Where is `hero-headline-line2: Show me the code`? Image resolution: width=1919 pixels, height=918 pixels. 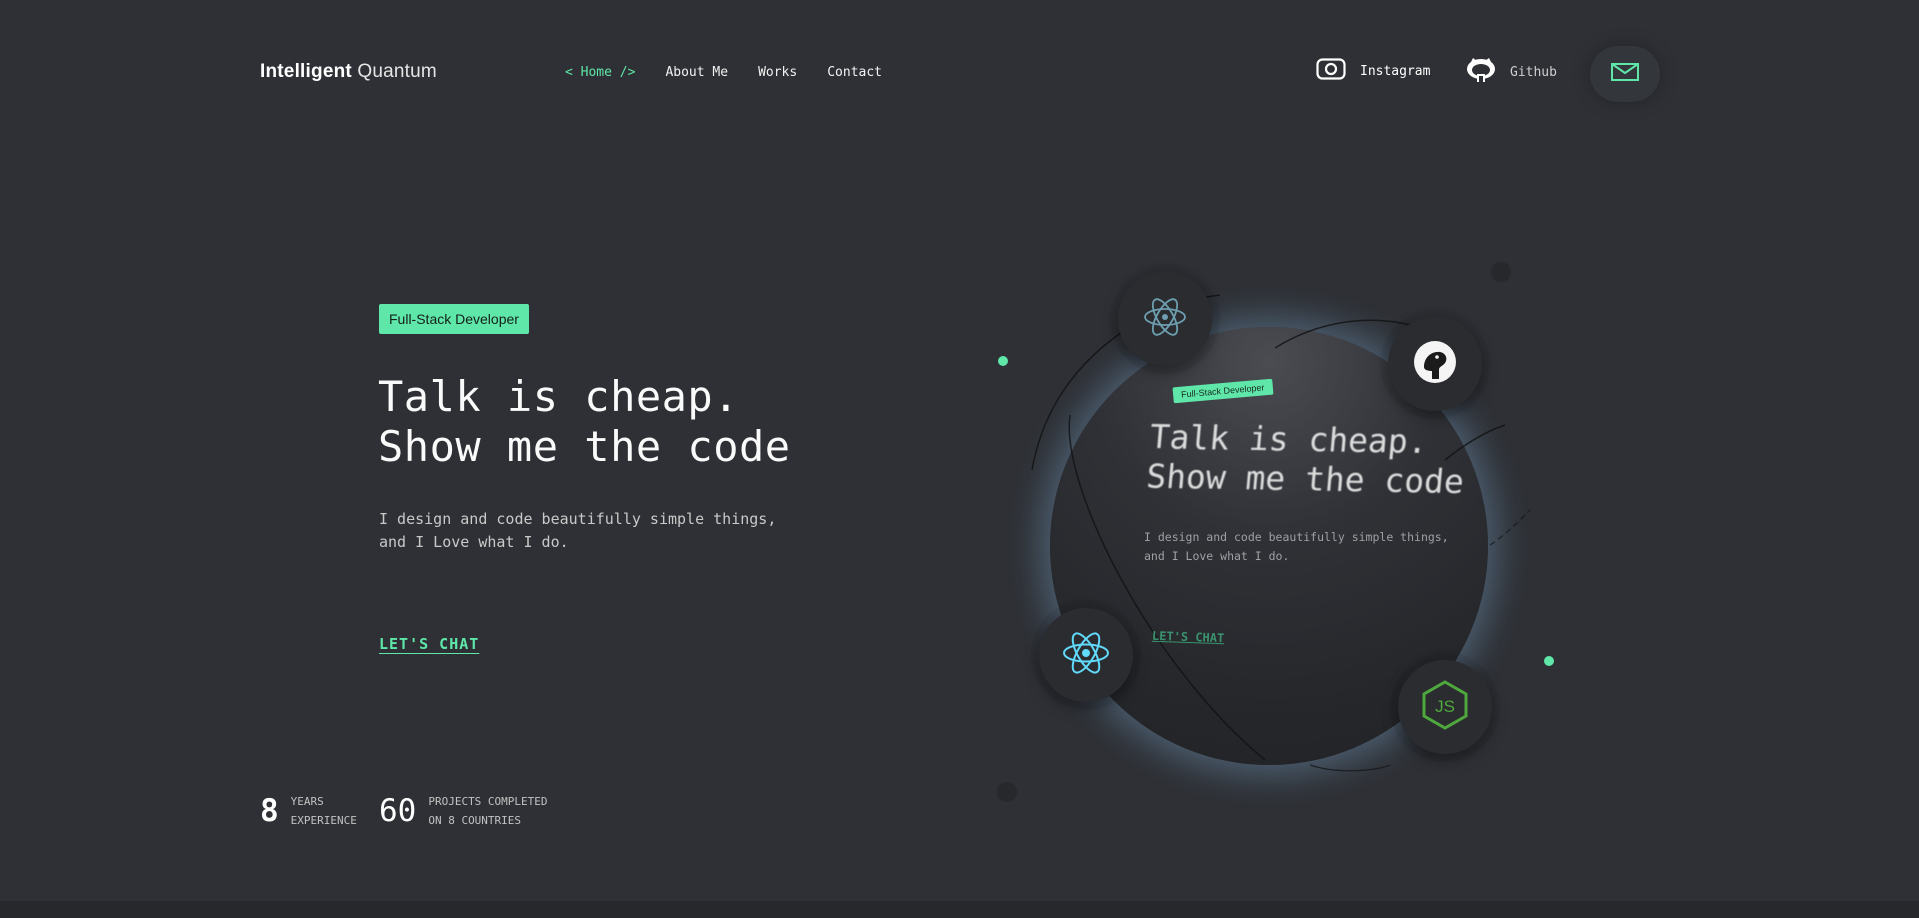 hero-headline-line2: Show me the code is located at coordinates (584, 446).